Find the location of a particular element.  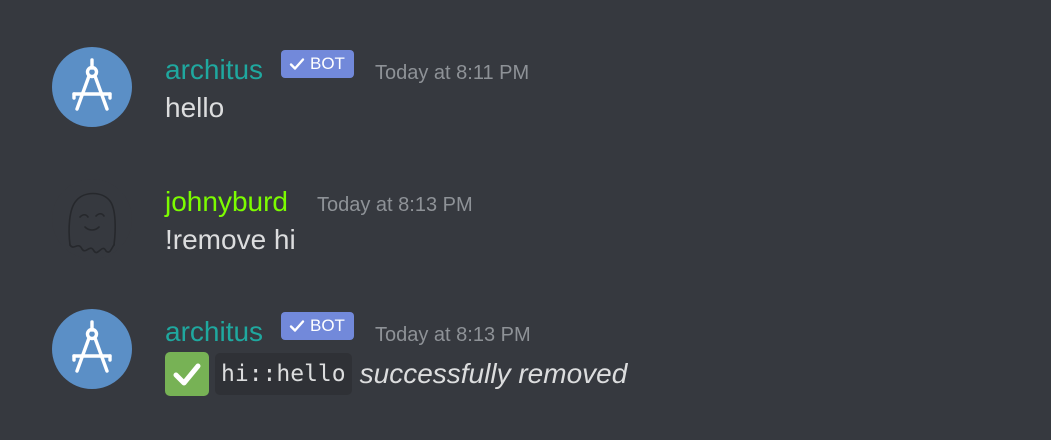

inline-code: hi::hello is located at coordinates (283, 374).